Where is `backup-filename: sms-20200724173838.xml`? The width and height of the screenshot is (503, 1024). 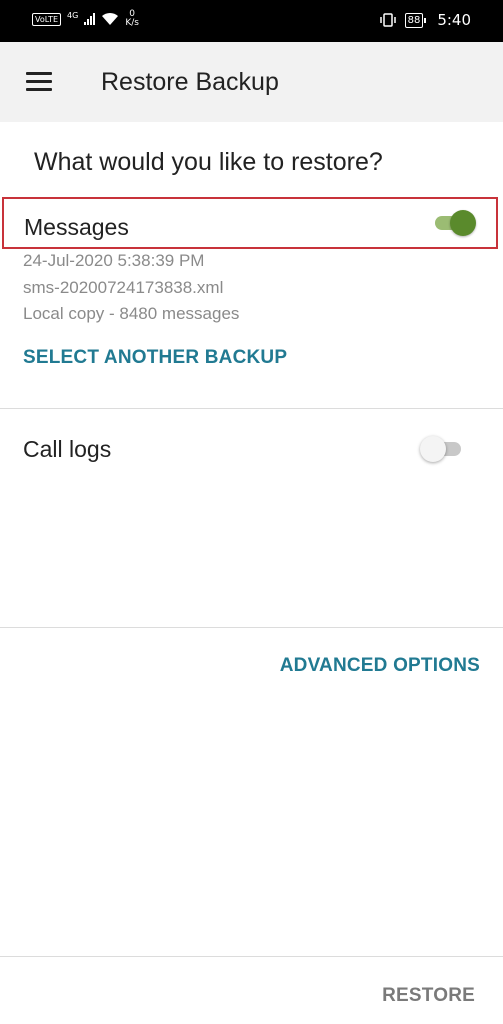
backup-filename: sms-20200724173838.xml is located at coordinates (123, 287).